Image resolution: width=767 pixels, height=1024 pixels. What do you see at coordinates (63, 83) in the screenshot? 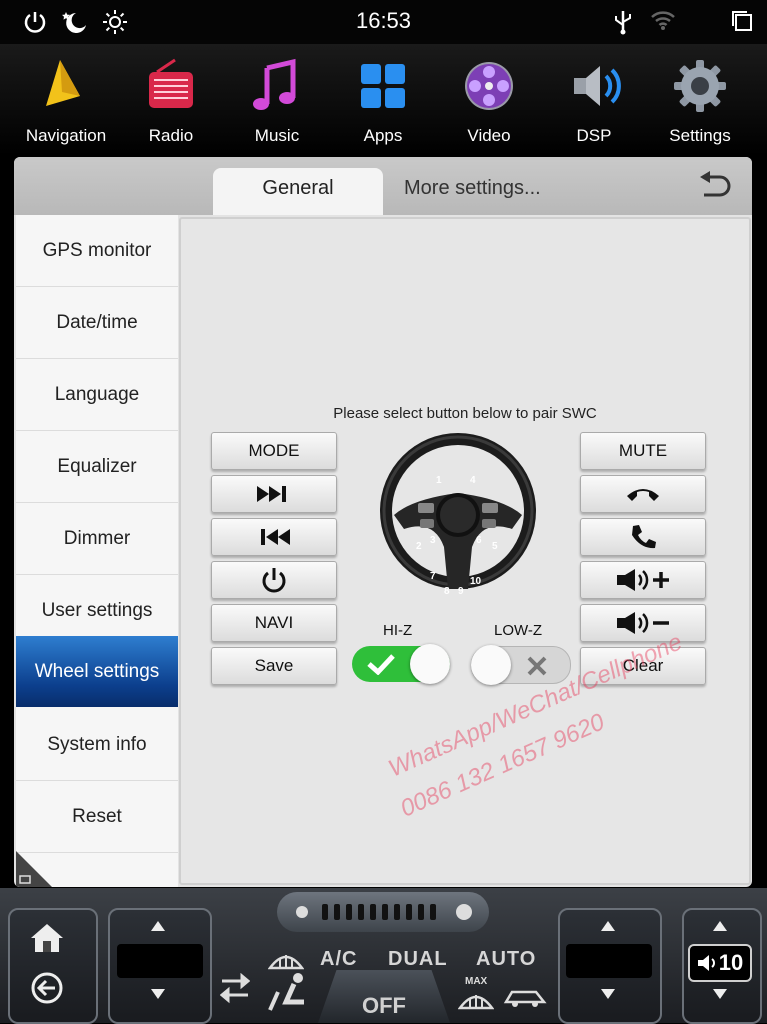
I see `navigation-icon` at bounding box center [63, 83].